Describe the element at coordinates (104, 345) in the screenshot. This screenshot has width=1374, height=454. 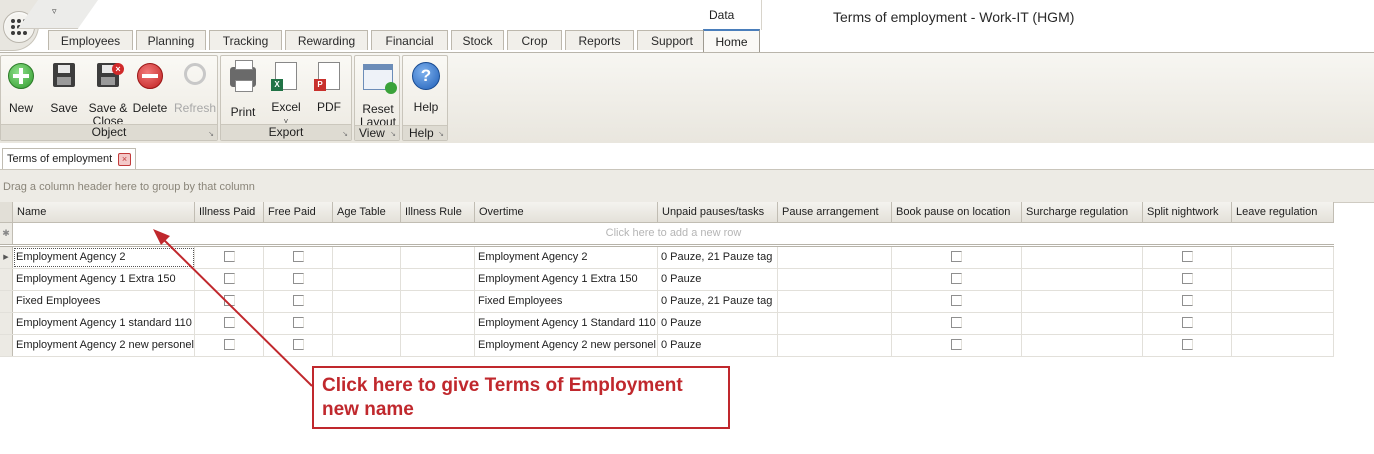
I see `name-cell: Employment Agency 2 new personel` at that location.